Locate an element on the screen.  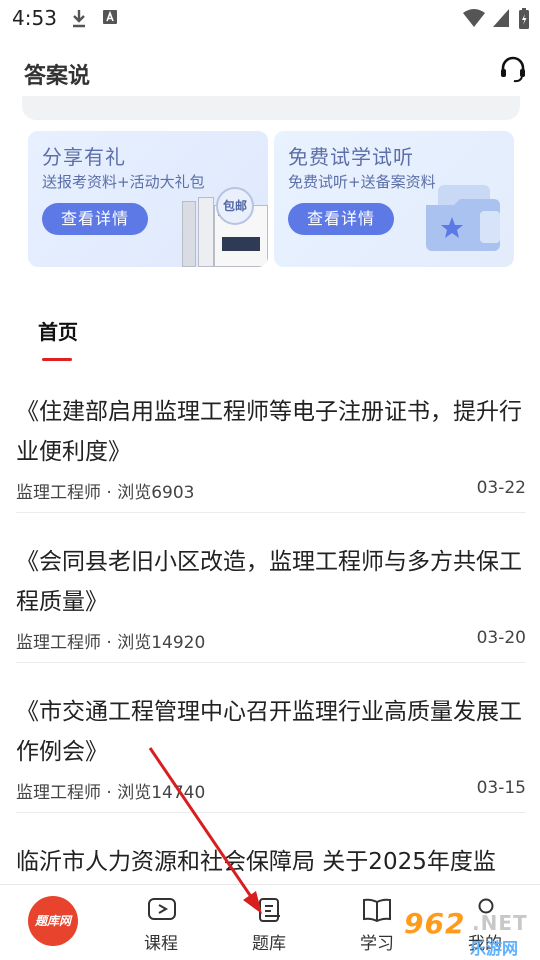
article-category-views: 监理工程师 · 浏览14740 is located at coordinates (111, 793).